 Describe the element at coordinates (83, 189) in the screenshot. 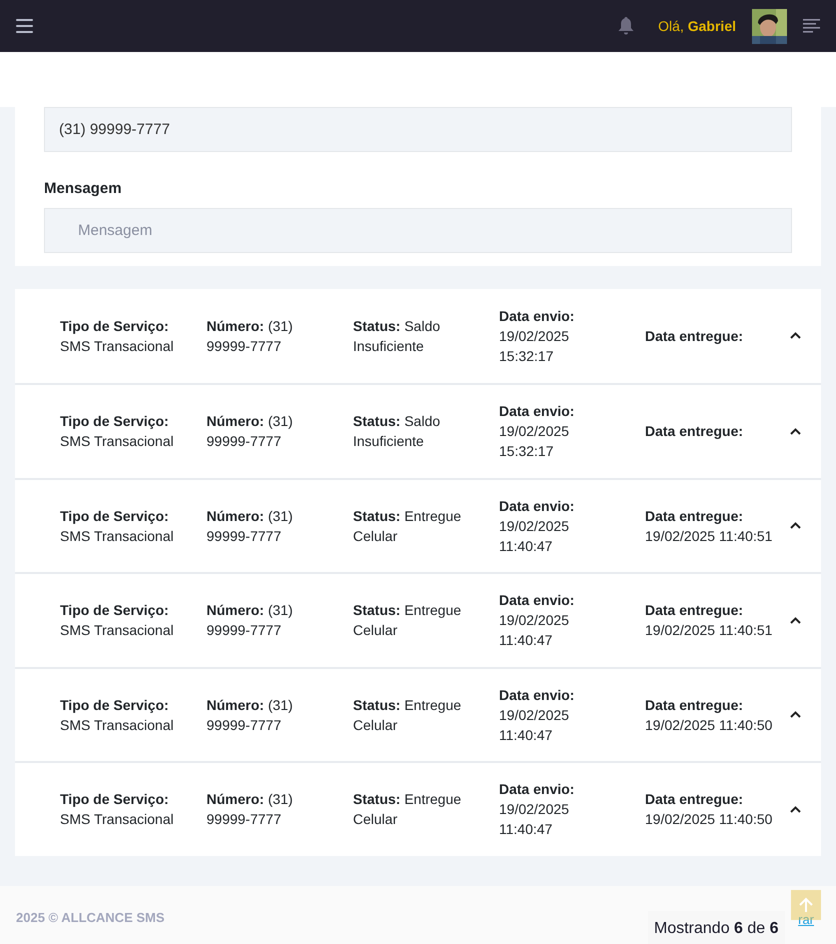

I see `field-label: Mensagem` at that location.